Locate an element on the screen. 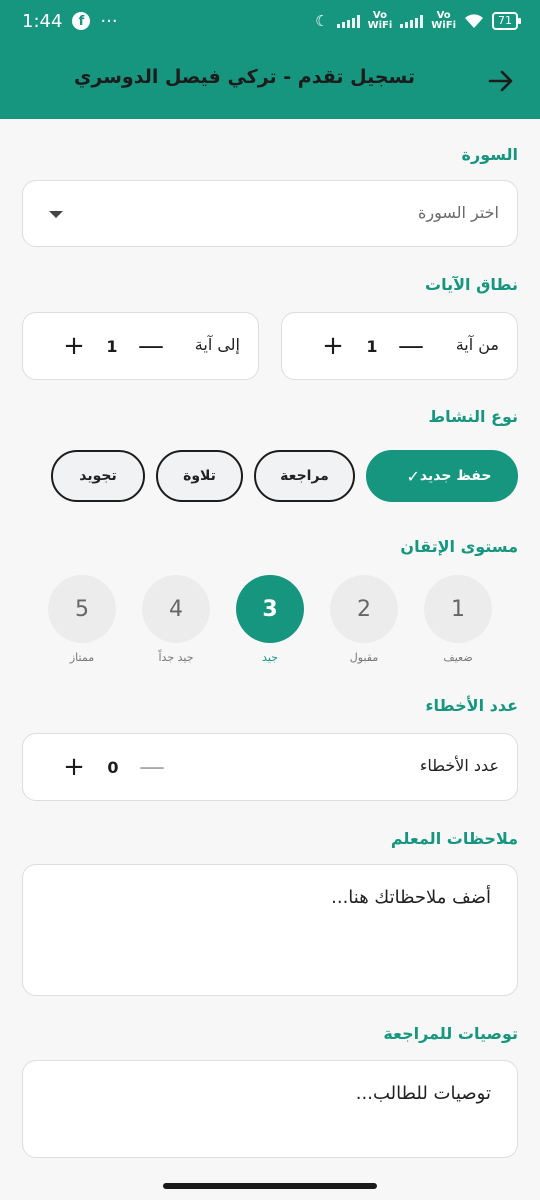 The image size is (540, 1200). facebook-icon: f is located at coordinates (81, 21).